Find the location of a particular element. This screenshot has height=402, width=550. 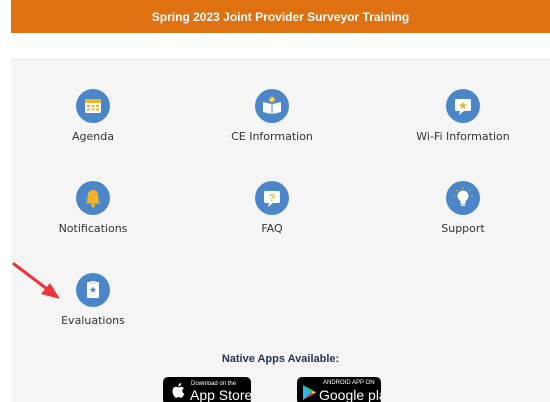

annotation-arrow-icon is located at coordinates (36, 280).